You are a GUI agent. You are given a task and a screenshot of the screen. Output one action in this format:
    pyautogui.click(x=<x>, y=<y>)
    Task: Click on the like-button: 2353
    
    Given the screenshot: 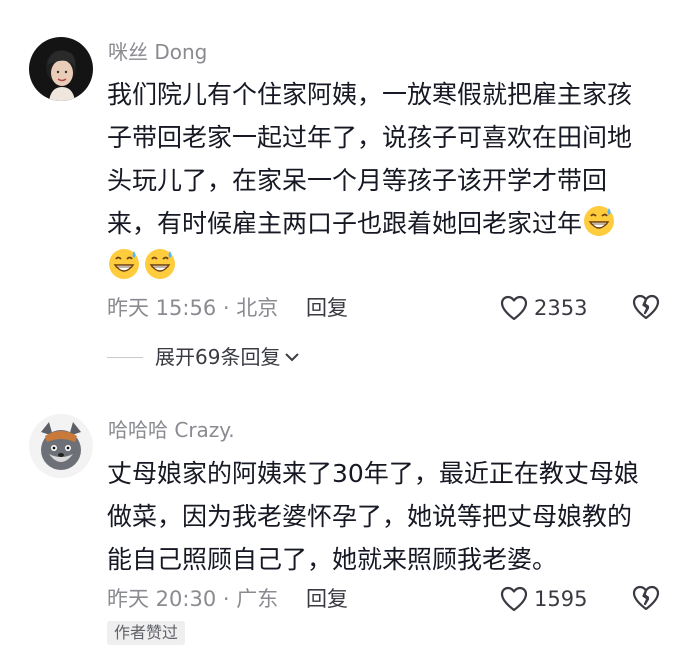 What is the action you would take?
    pyautogui.click(x=543, y=308)
    